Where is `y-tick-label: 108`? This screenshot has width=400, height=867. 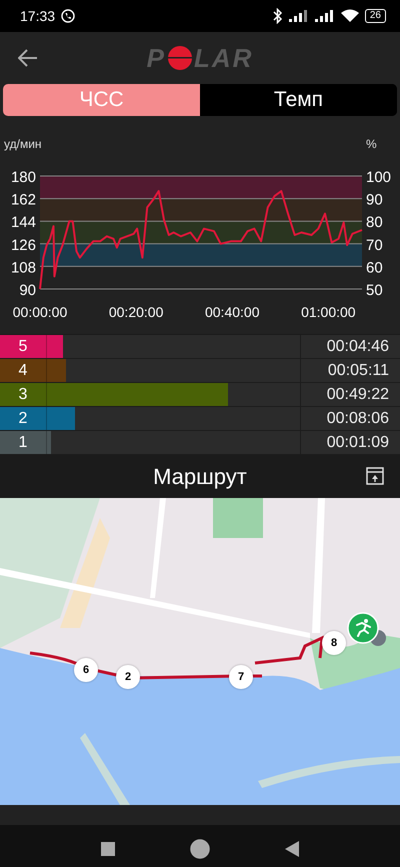 y-tick-label: 108 is located at coordinates (23, 267).